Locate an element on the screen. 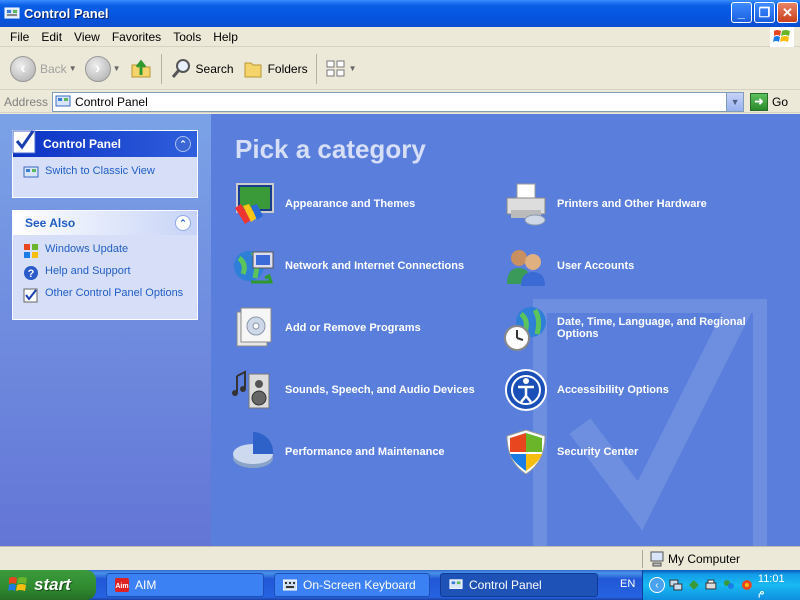 This screenshot has width=800, height=600. checkmark-icon is located at coordinates (30, 295).